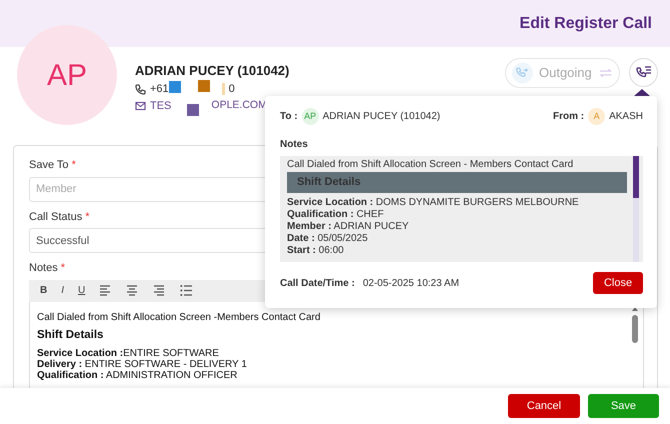  I want to click on datetime-value: 02-05-2025 10:23 AM, so click(411, 283).